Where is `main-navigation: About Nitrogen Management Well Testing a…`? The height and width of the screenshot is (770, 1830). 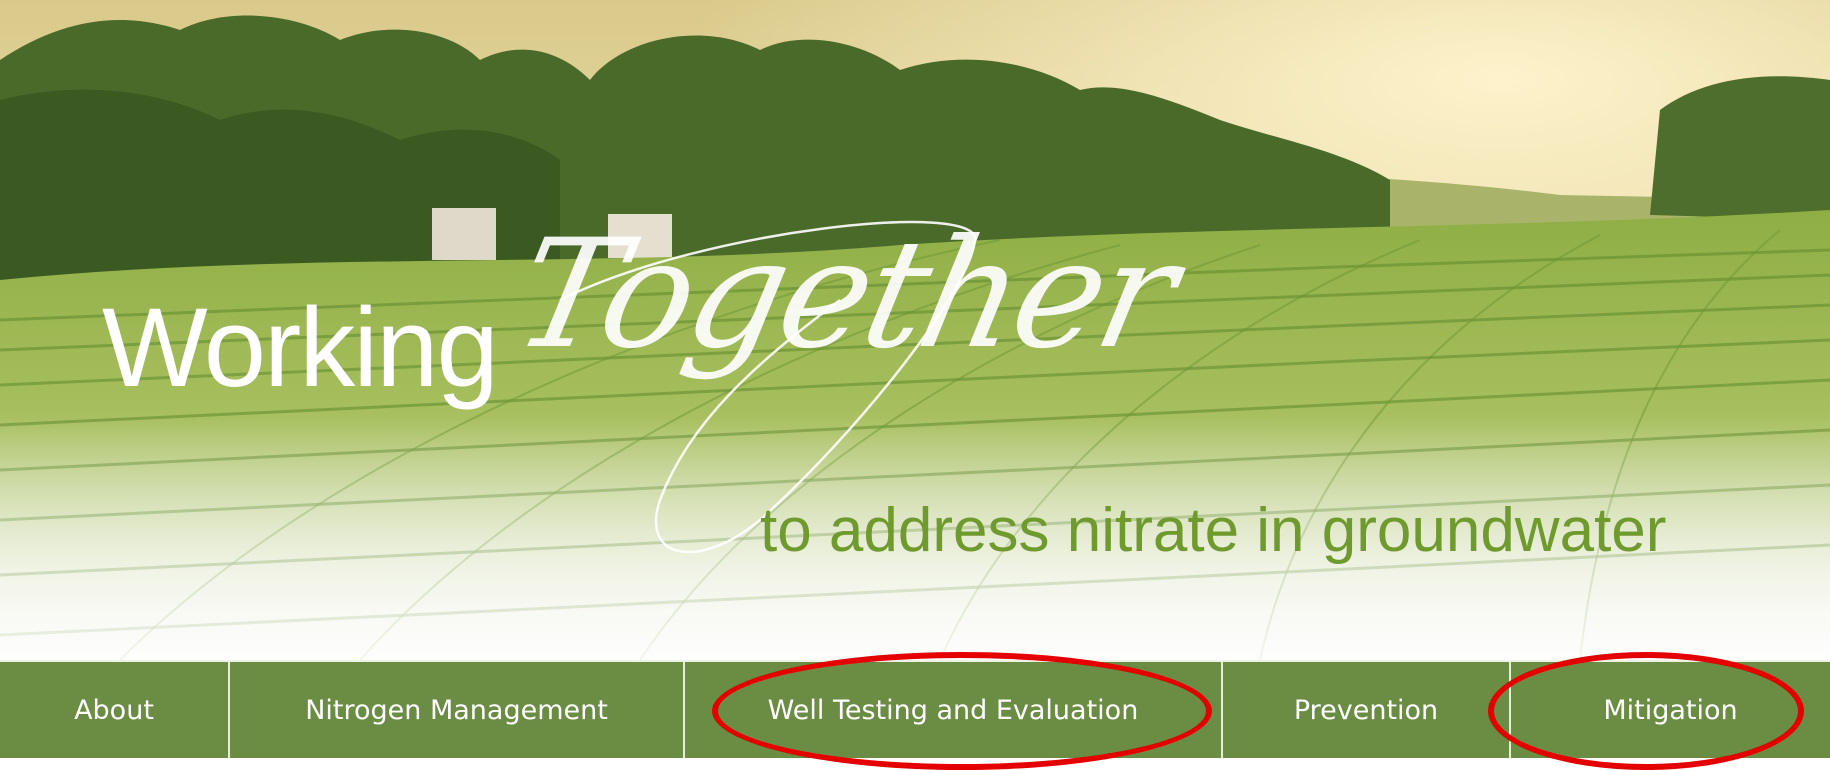
main-navigation: About Nitrogen Management Well Testing a… is located at coordinates (915, 709).